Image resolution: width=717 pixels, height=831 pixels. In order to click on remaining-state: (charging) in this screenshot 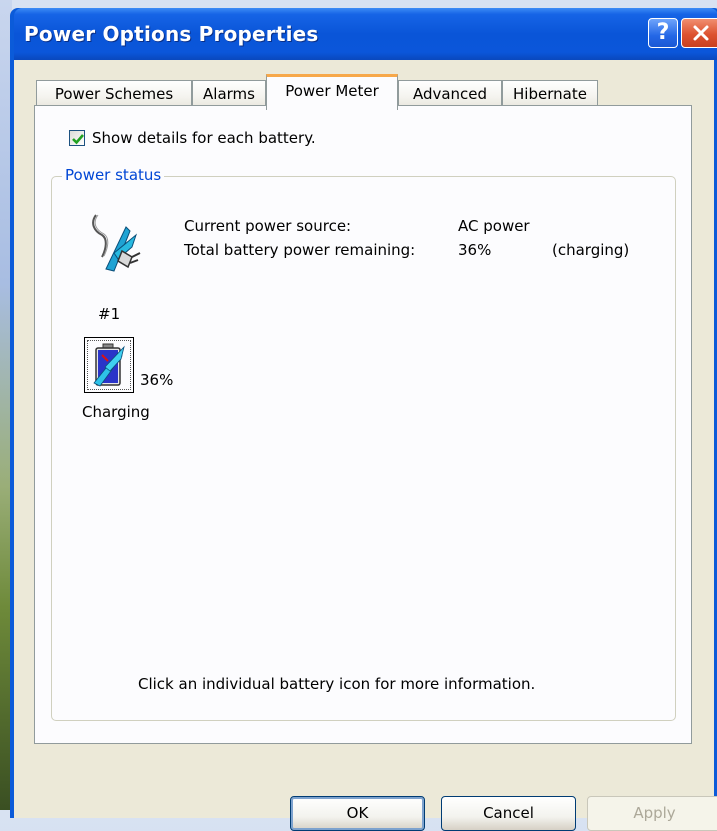, I will do `click(591, 250)`.